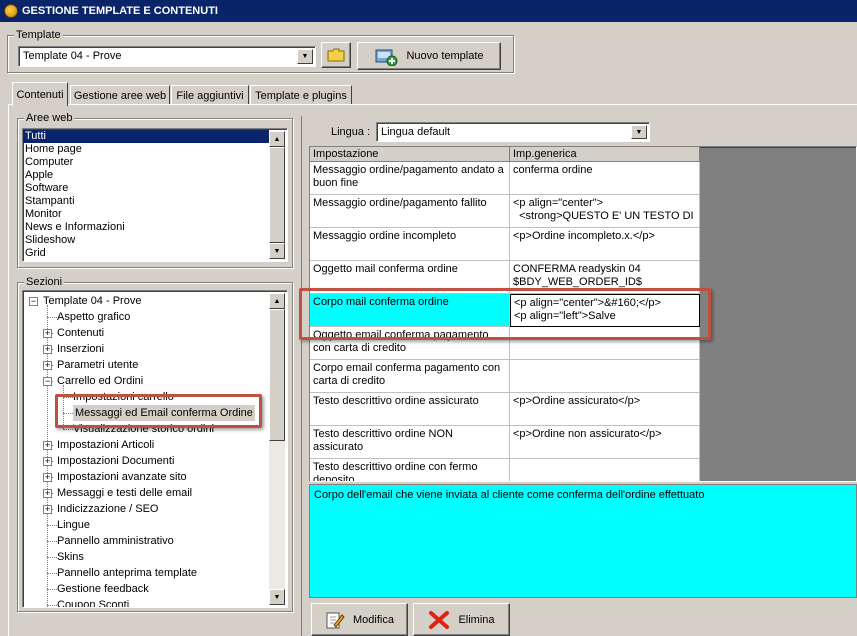 The height and width of the screenshot is (636, 857). I want to click on tree-item: − Carrello ed Ordini, so click(146, 381).